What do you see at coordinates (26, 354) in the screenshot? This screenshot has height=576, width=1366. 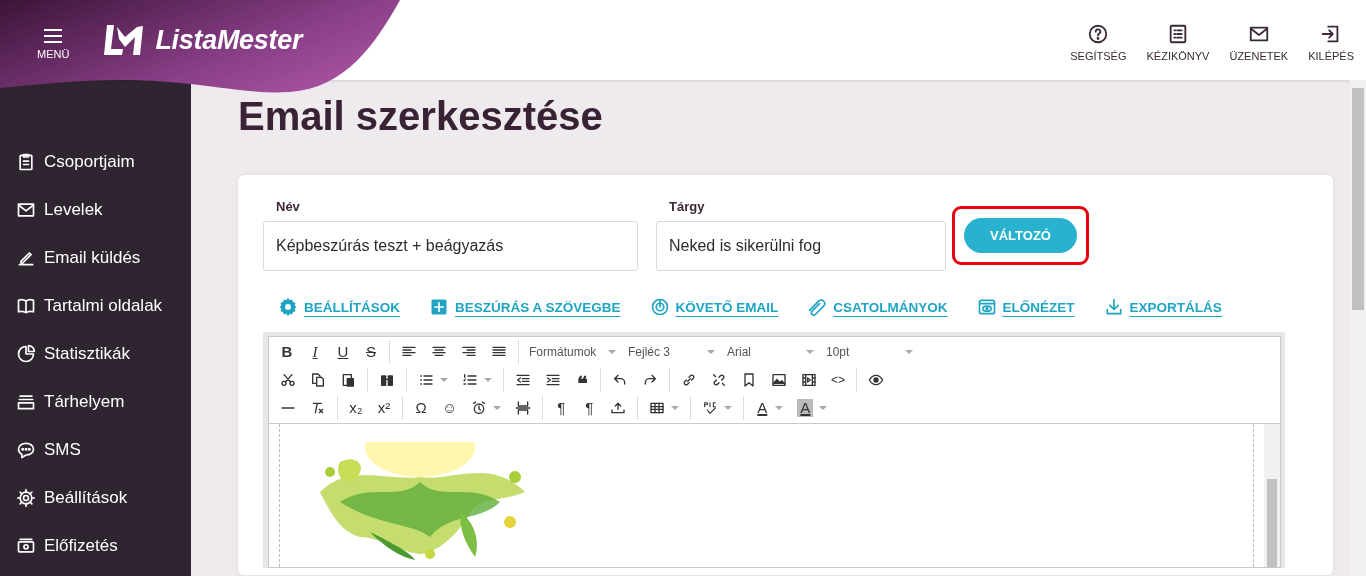 I see `pie-chart-icon` at bounding box center [26, 354].